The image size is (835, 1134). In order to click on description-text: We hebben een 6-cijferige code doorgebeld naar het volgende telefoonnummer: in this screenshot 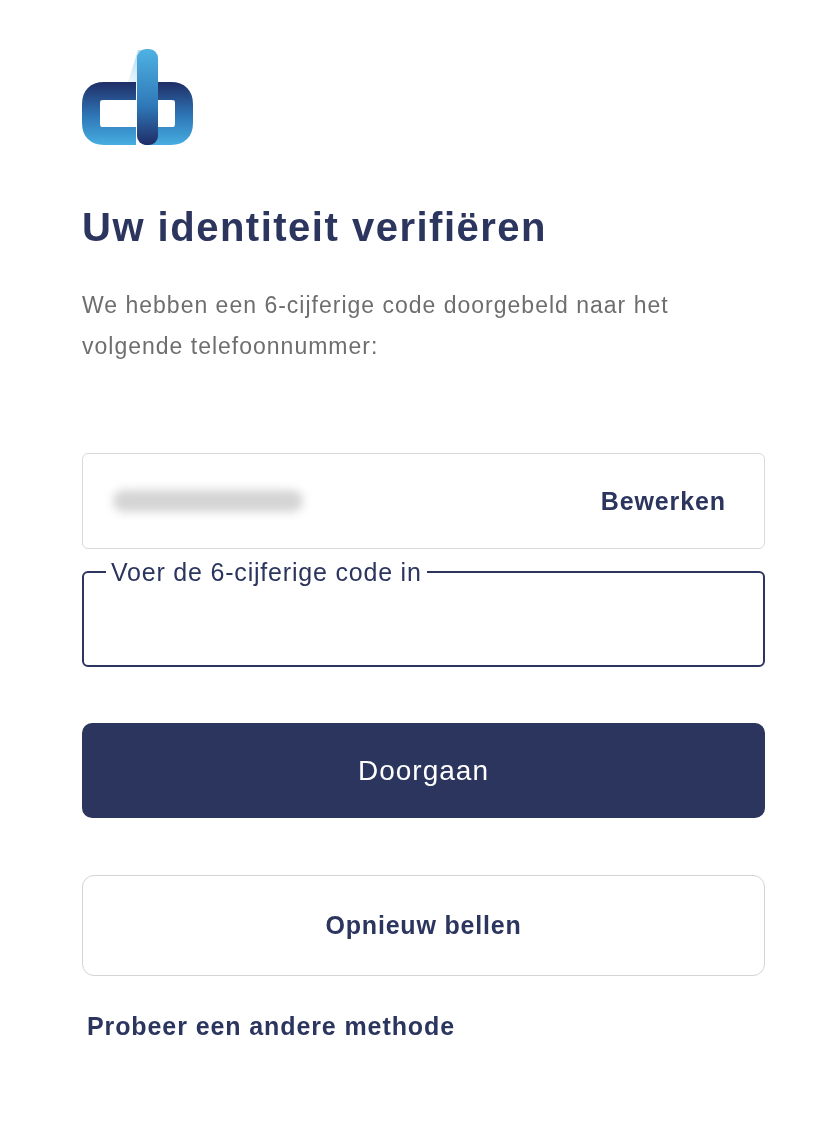, I will do `click(376, 326)`.